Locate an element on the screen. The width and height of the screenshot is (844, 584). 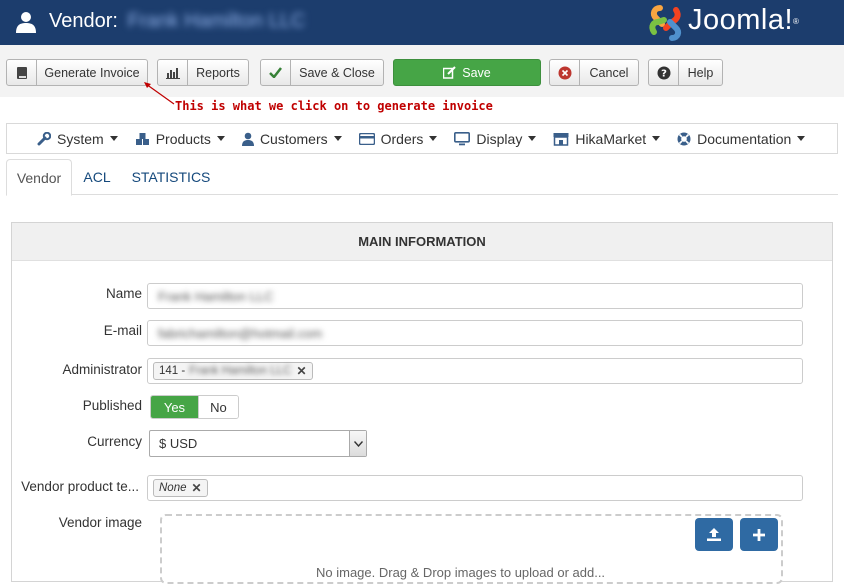
page-title-prefix: Vendor: is located at coordinates (83, 21).